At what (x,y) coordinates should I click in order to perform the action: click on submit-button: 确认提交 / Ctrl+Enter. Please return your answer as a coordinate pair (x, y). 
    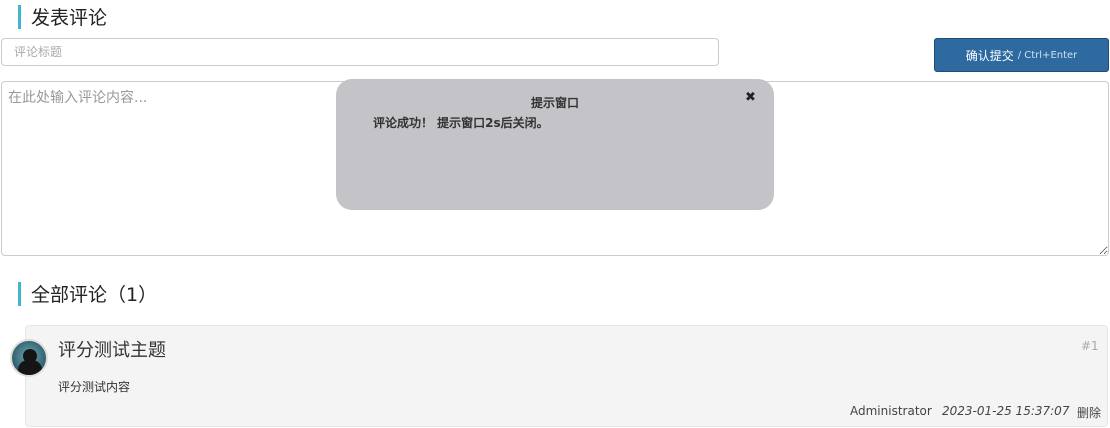
    Looking at the image, I should click on (1021, 55).